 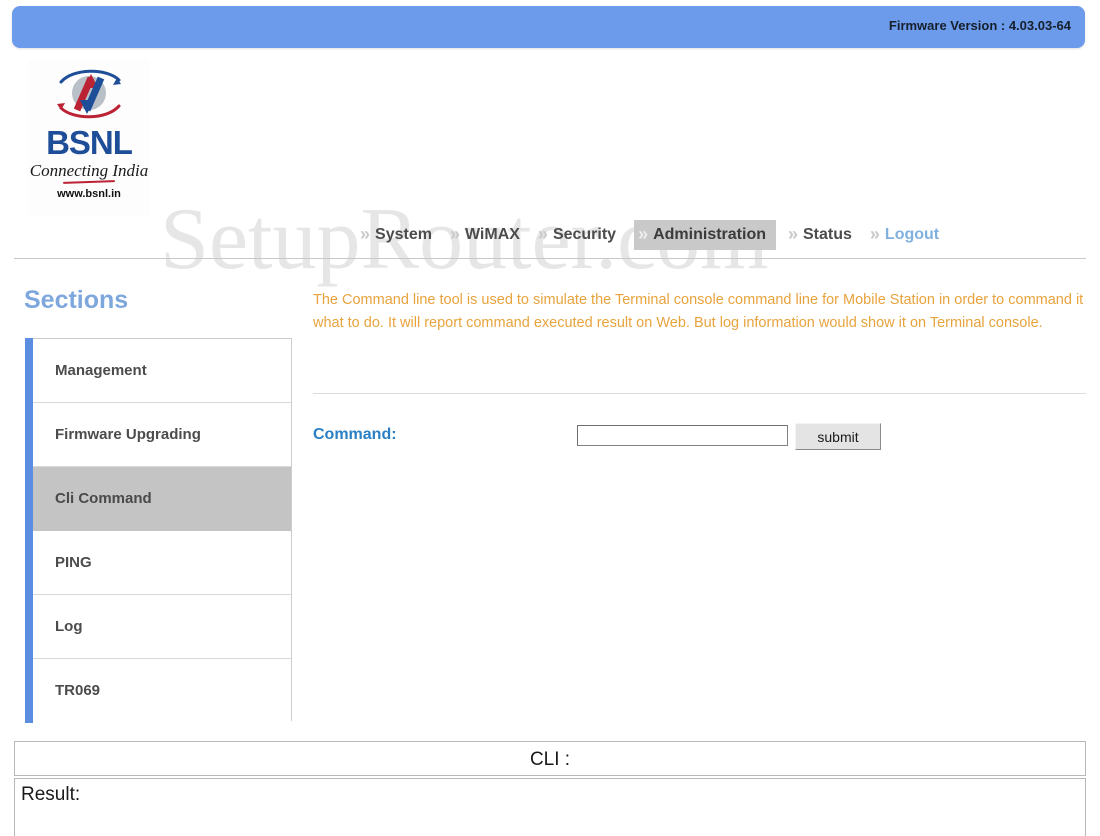 What do you see at coordinates (838, 436) in the screenshot?
I see `submit-button: submit` at bounding box center [838, 436].